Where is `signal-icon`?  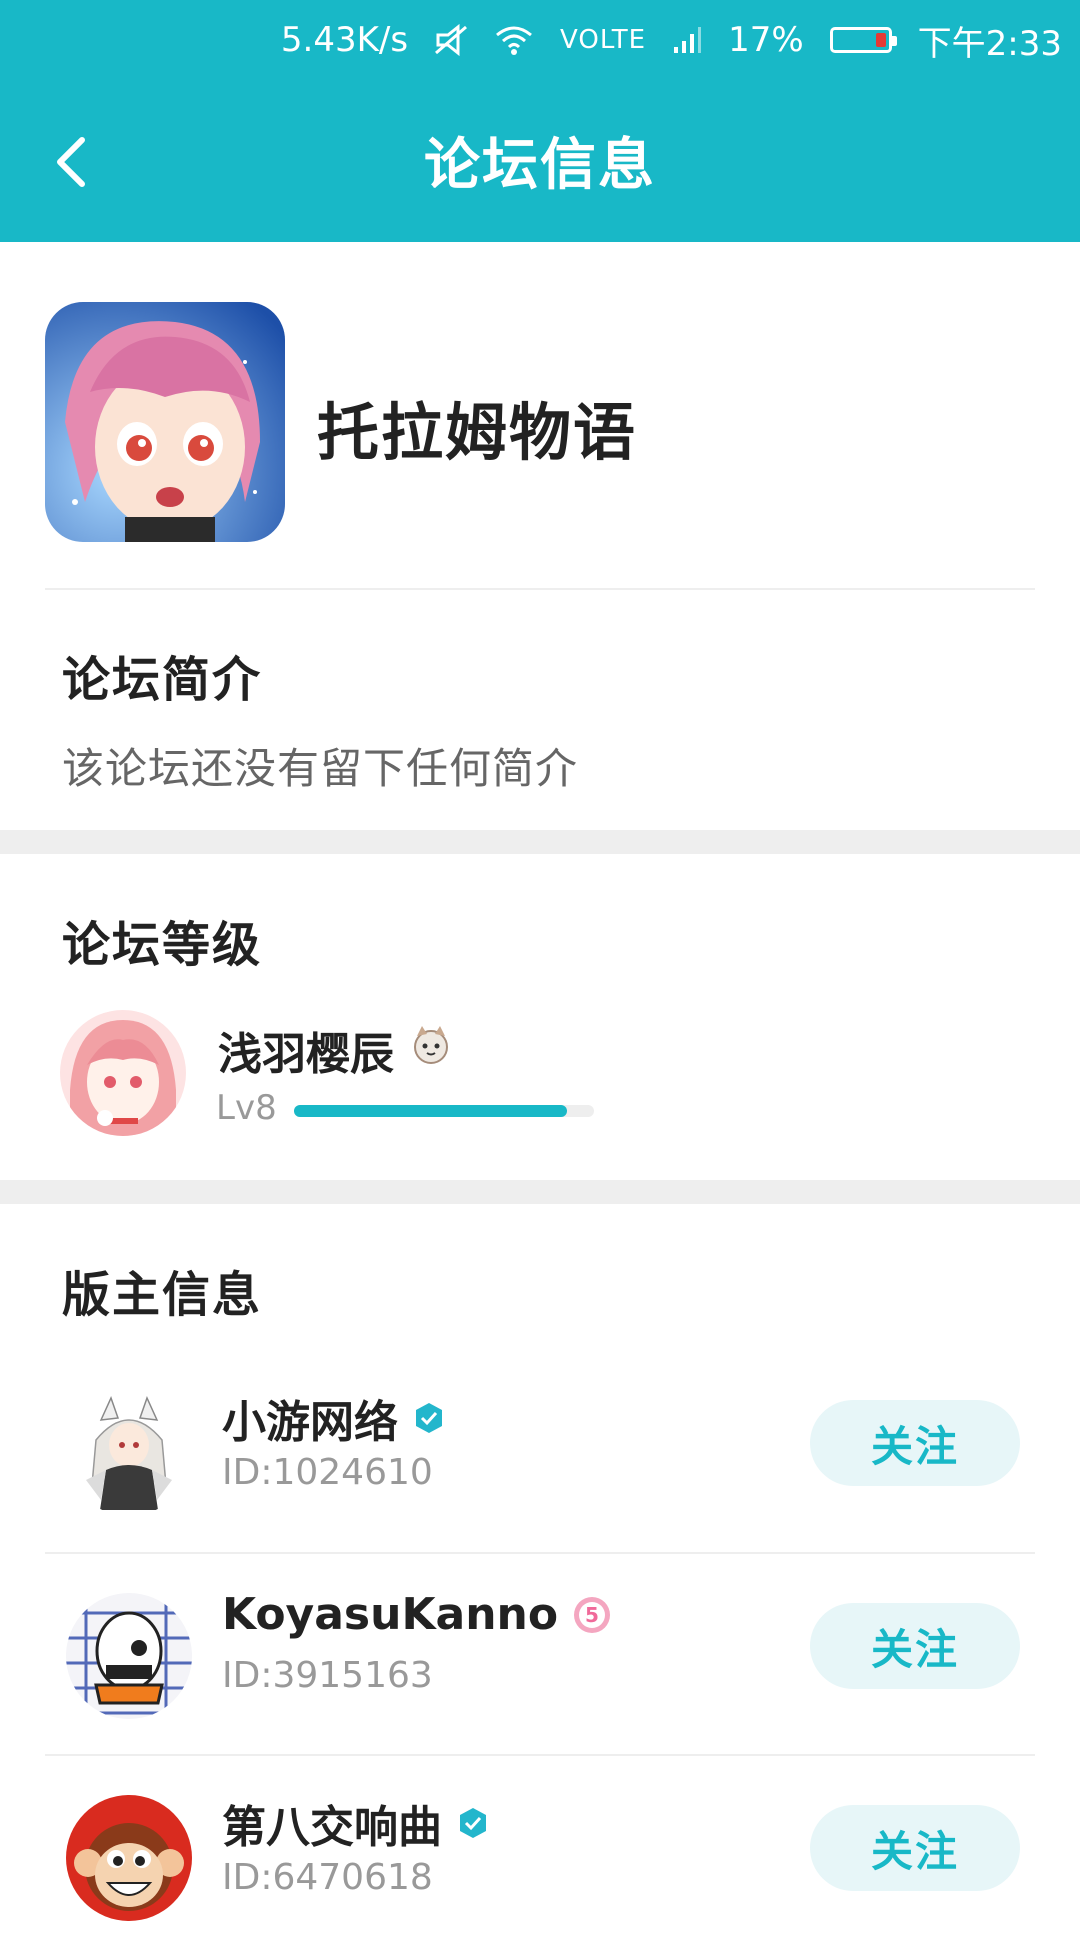 signal-icon is located at coordinates (687, 40).